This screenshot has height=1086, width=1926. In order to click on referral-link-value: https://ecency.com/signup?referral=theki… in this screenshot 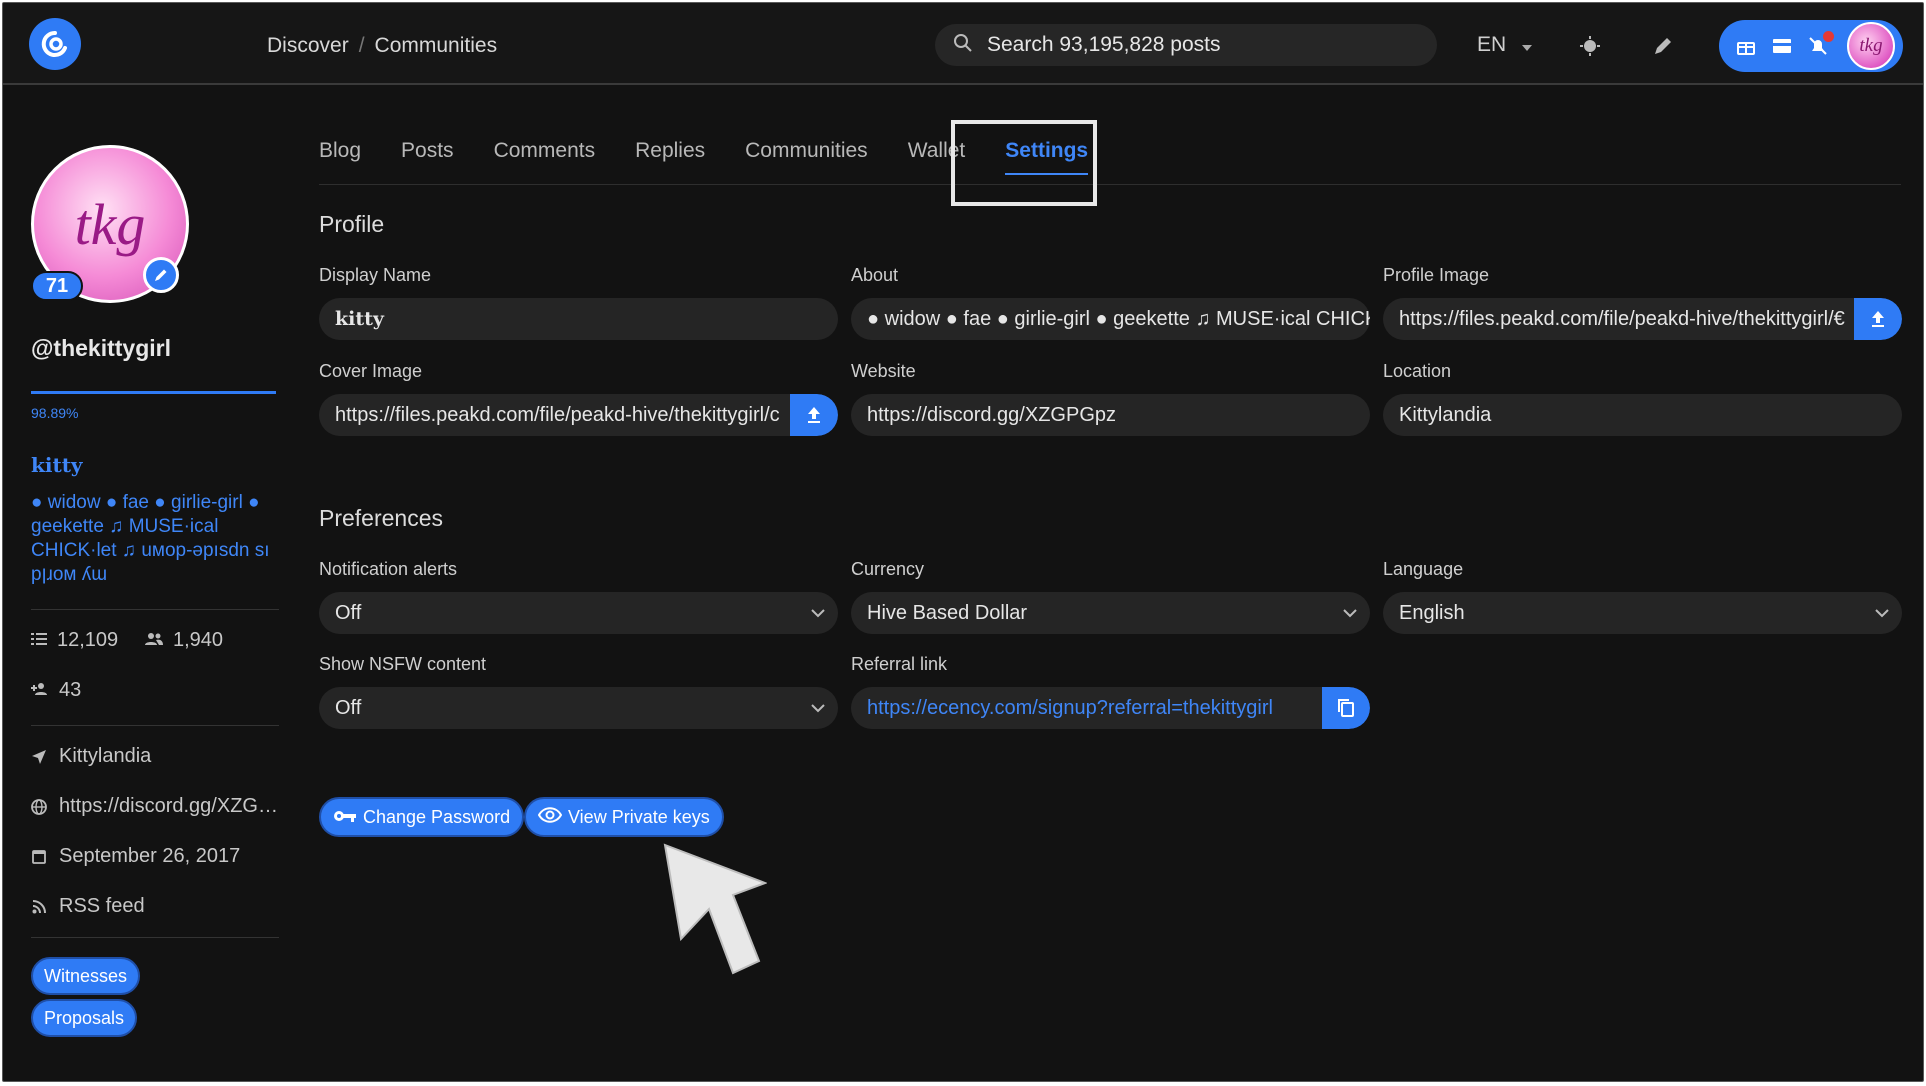, I will do `click(1086, 708)`.